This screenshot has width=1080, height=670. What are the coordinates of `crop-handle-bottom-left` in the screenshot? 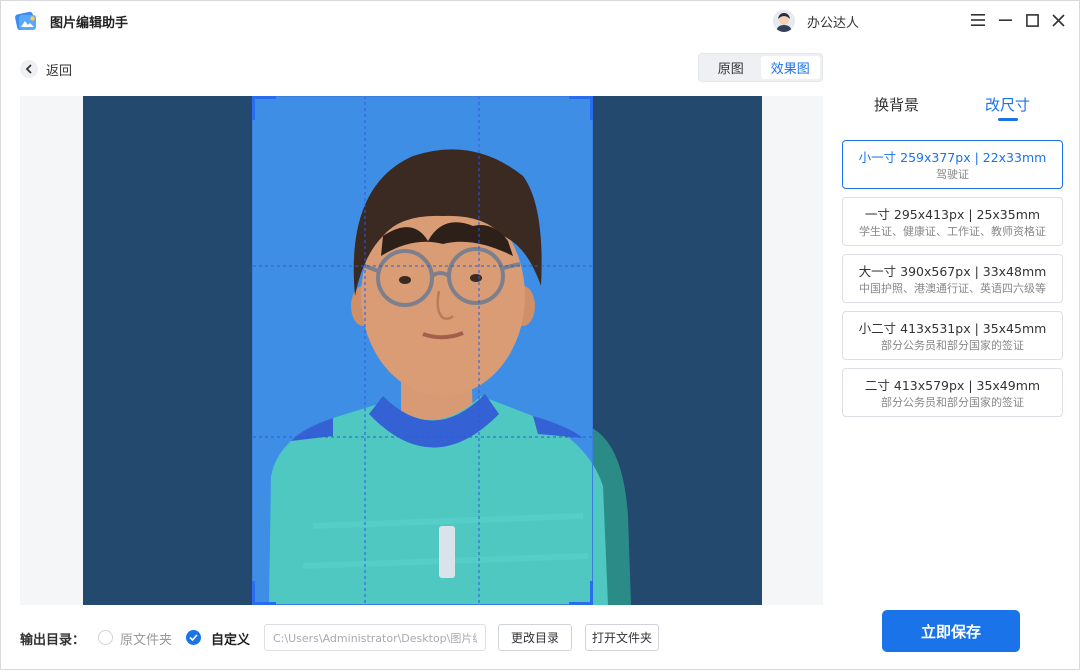 It's located at (264, 593).